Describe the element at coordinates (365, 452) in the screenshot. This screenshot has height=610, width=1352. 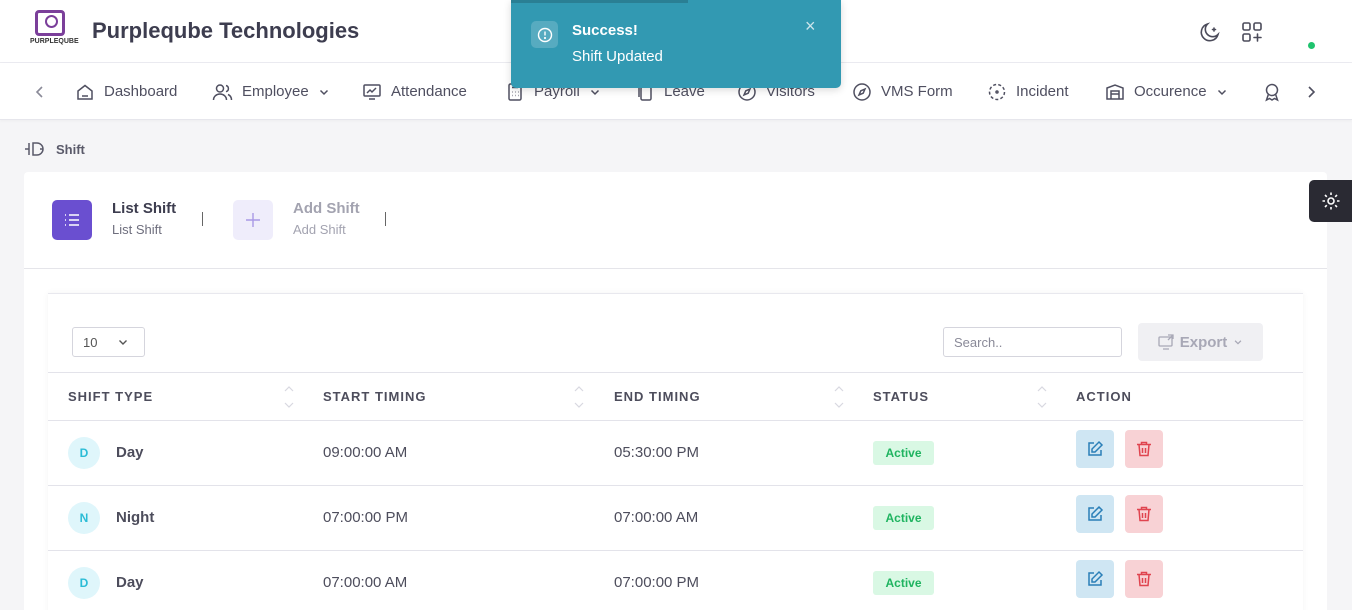
I see `start-timing-cell: 09:00:00 AM` at that location.